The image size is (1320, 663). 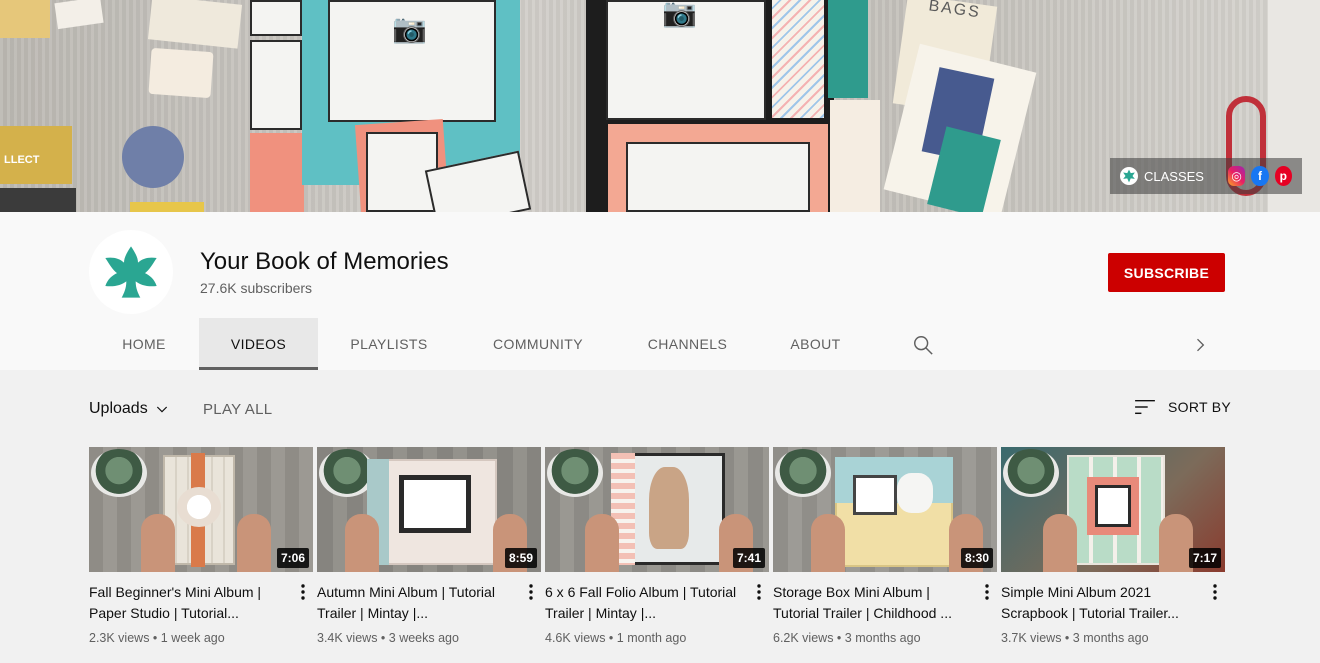 What do you see at coordinates (885, 509) in the screenshot?
I see `video-thumbnail: 8:30` at bounding box center [885, 509].